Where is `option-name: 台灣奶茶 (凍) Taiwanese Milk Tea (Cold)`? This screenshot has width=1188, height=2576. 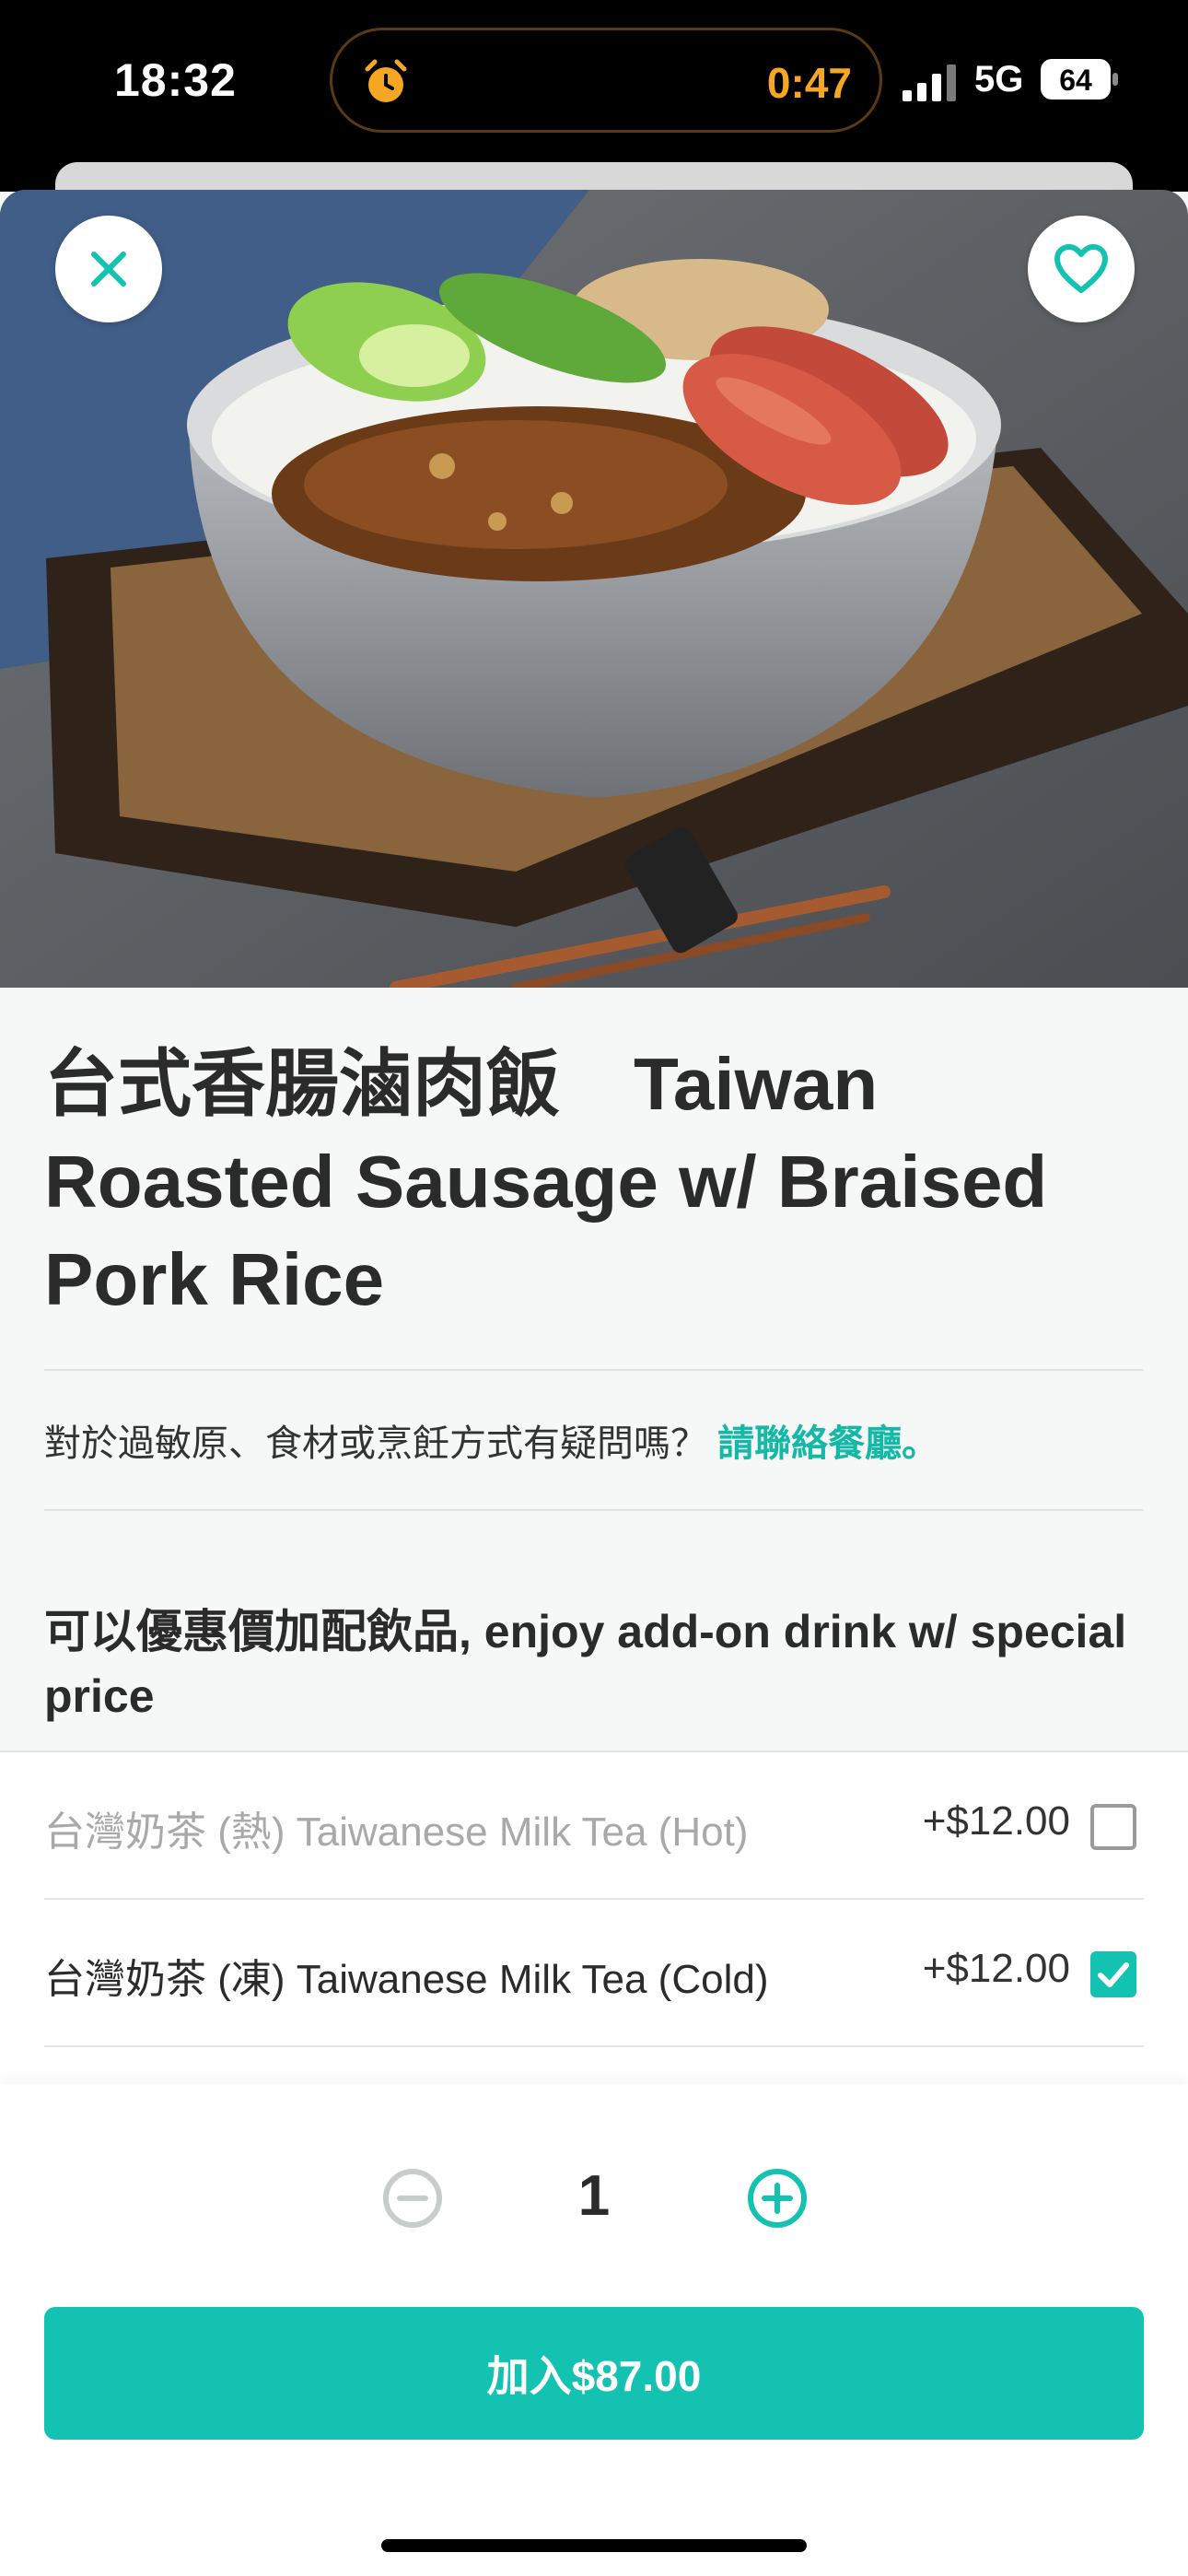 option-name: 台灣奶茶 (凍) Taiwanese Milk Tea (Cold) is located at coordinates (406, 1979).